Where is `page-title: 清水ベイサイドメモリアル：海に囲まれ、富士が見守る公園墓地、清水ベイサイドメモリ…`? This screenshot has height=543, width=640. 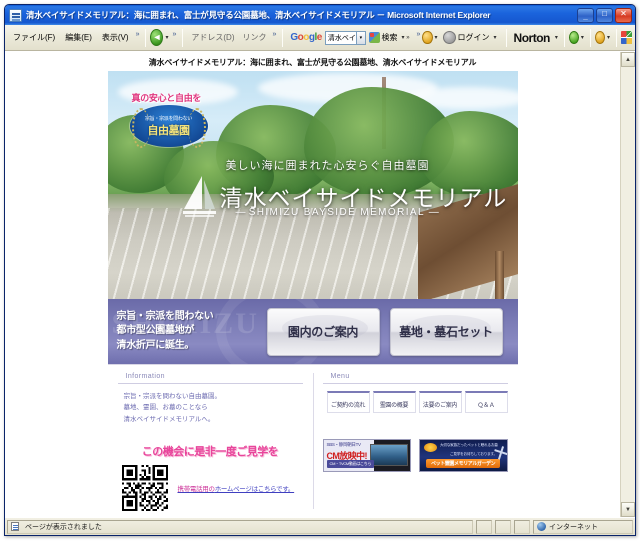 page-title: 清水ベイサイドメモリアル：海に囲まれ、富士が見守る公園墓地、清水ベイサイドメモリ… is located at coordinates (312, 62).